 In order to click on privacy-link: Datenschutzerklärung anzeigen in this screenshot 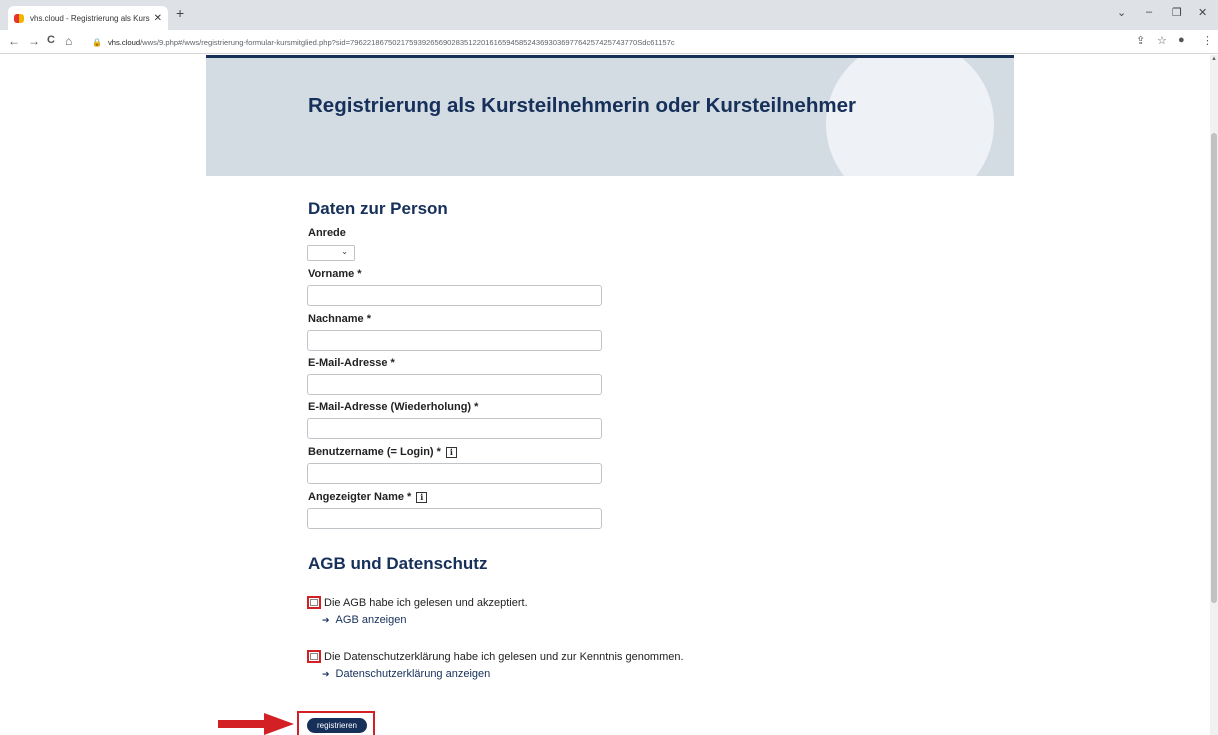, I will do `click(413, 674)`.